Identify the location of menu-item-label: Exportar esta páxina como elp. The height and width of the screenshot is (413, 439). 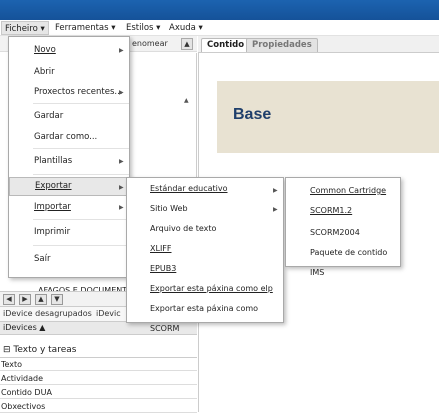
(211, 288).